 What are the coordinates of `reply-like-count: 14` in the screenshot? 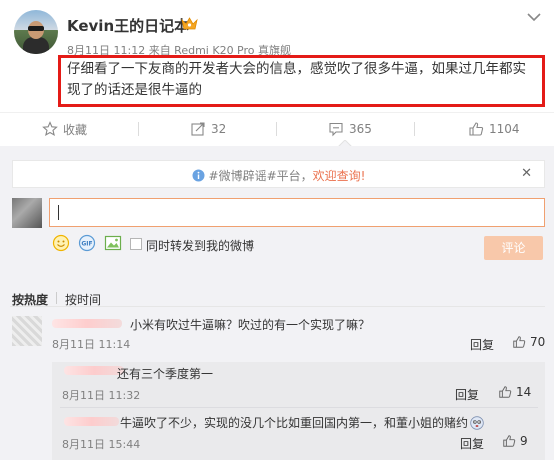 It's located at (524, 392).